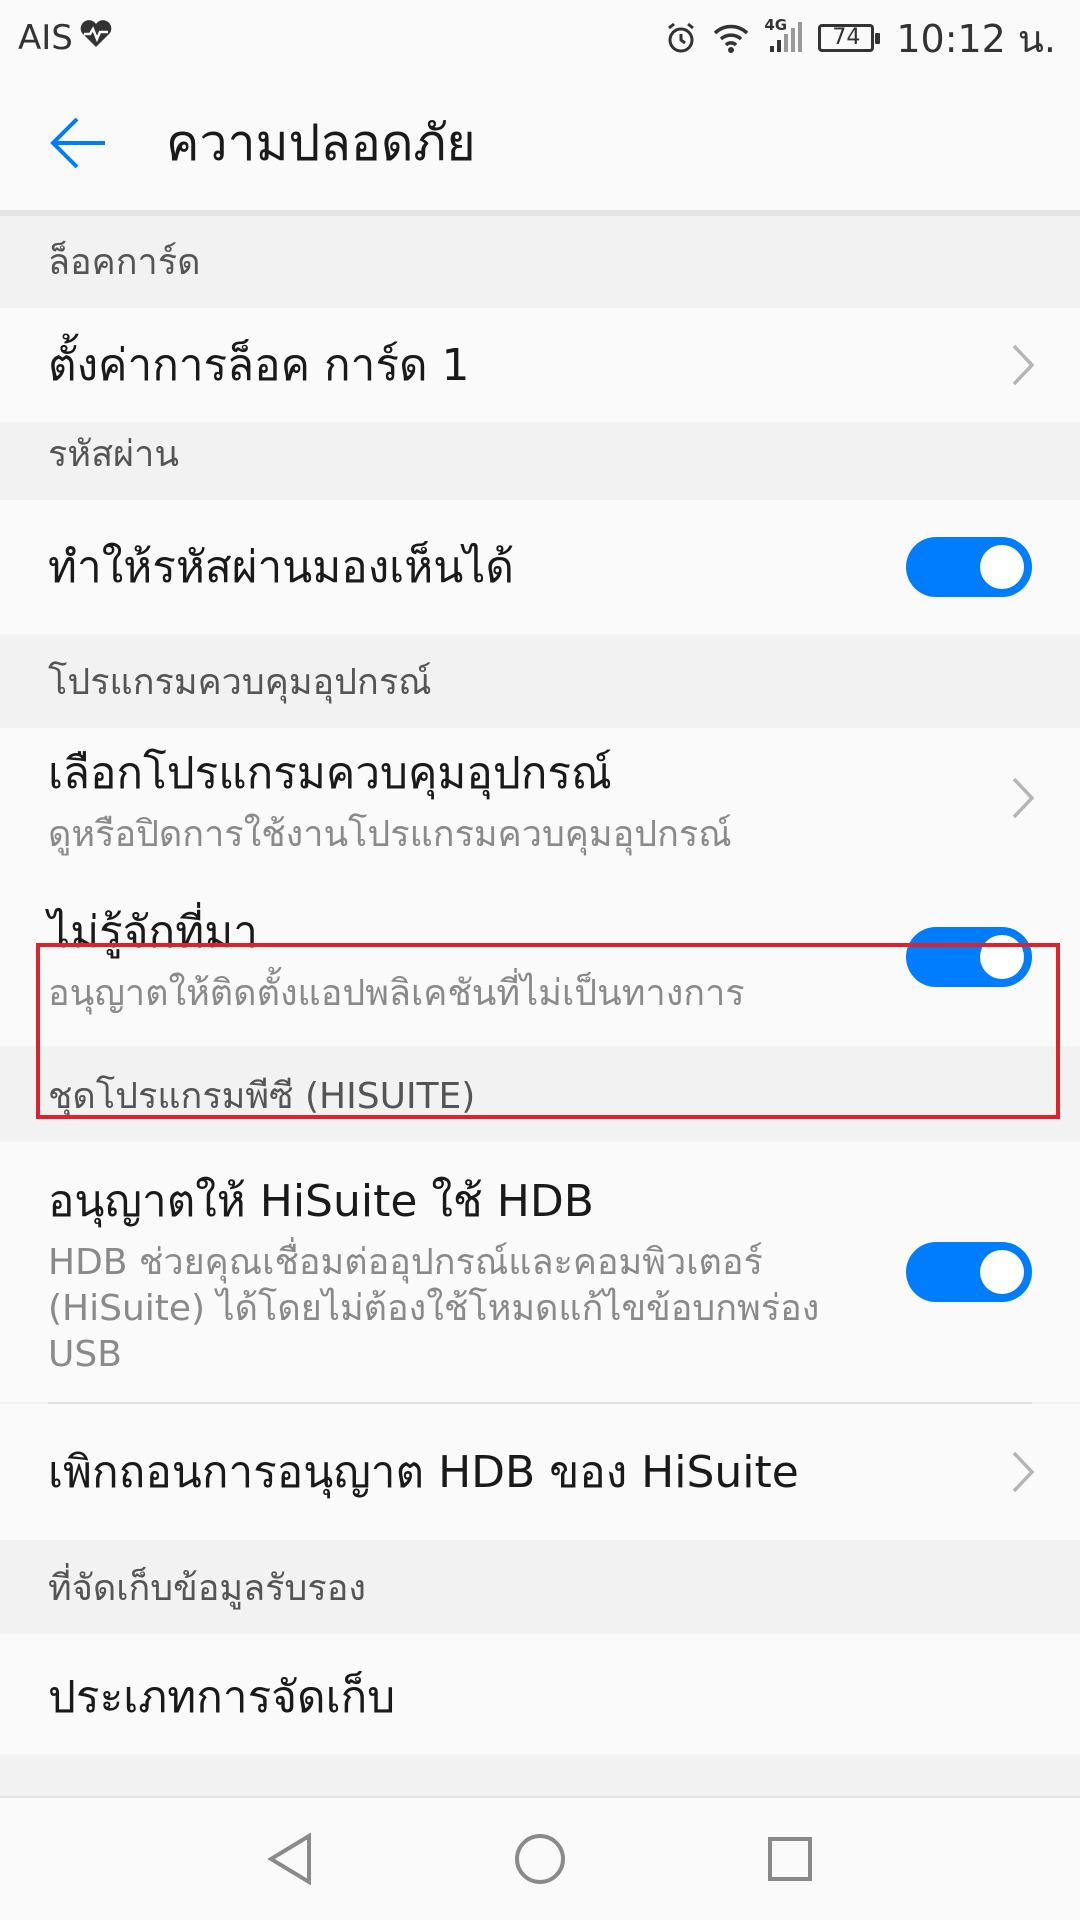 This screenshot has height=1920, width=1080. I want to click on nav-back-button, so click(290, 1859).